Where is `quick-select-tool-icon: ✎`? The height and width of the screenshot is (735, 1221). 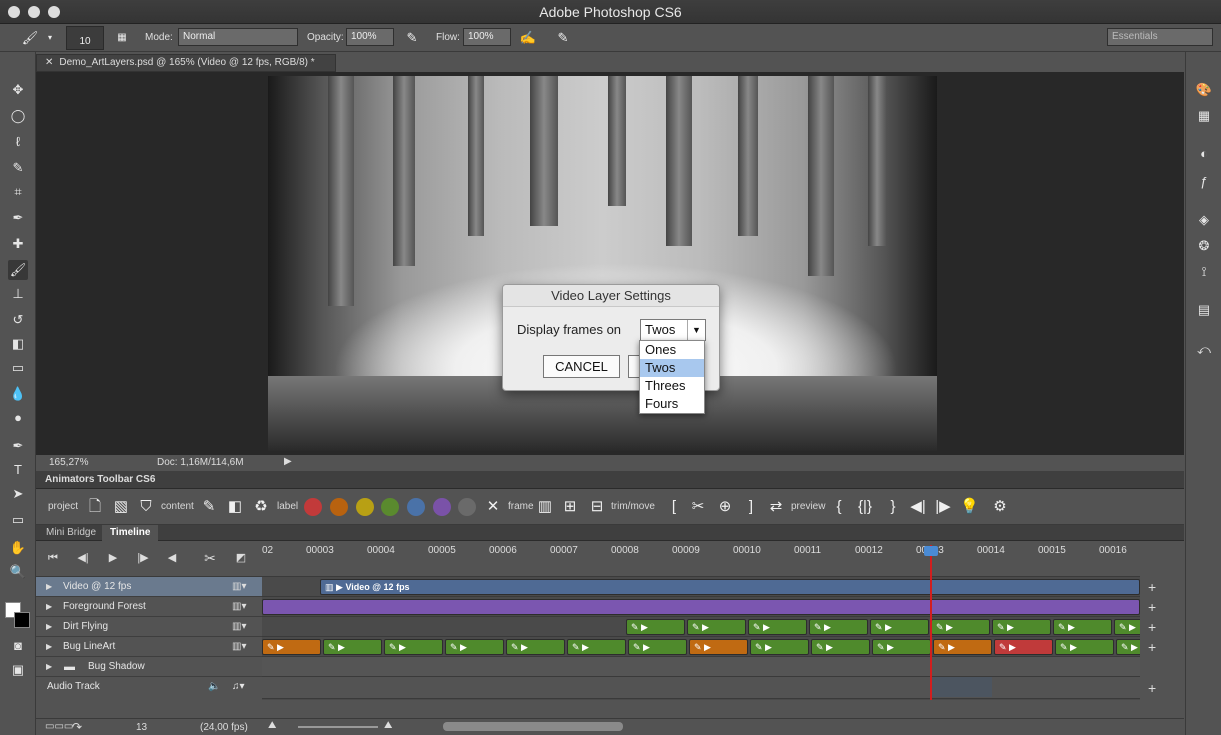 quick-select-tool-icon: ✎ is located at coordinates (18, 168).